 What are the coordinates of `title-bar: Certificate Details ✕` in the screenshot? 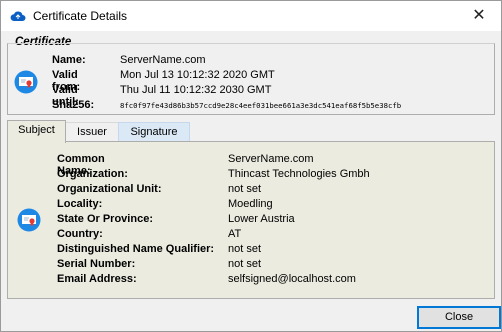 It's located at (251, 16).